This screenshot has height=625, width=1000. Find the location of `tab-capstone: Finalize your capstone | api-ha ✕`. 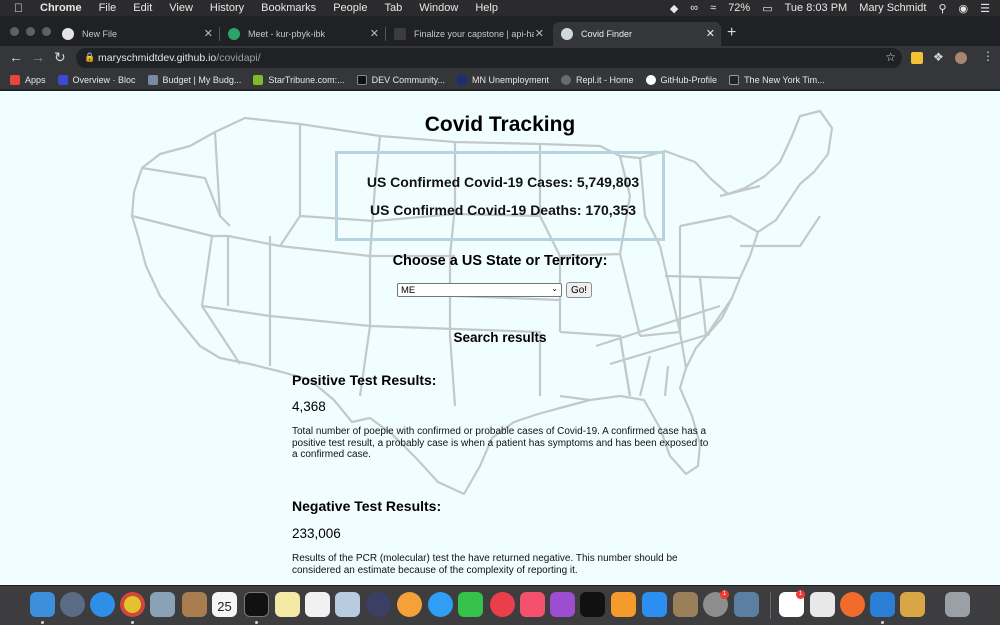

tab-capstone: Finalize your capstone | api-ha ✕ is located at coordinates (469, 34).